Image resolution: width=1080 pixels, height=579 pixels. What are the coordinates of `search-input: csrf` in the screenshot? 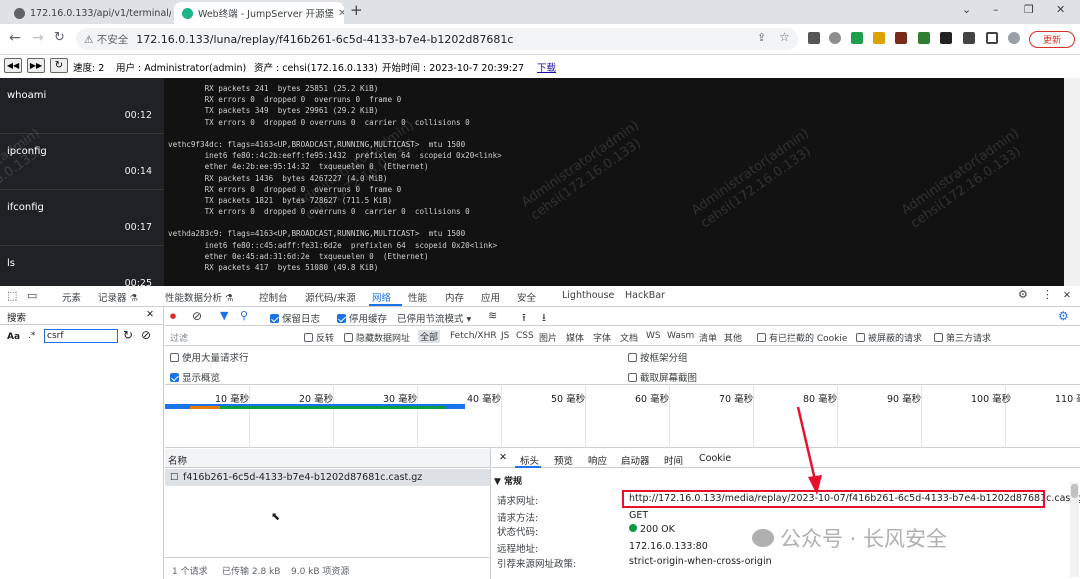 It's located at (81, 336).